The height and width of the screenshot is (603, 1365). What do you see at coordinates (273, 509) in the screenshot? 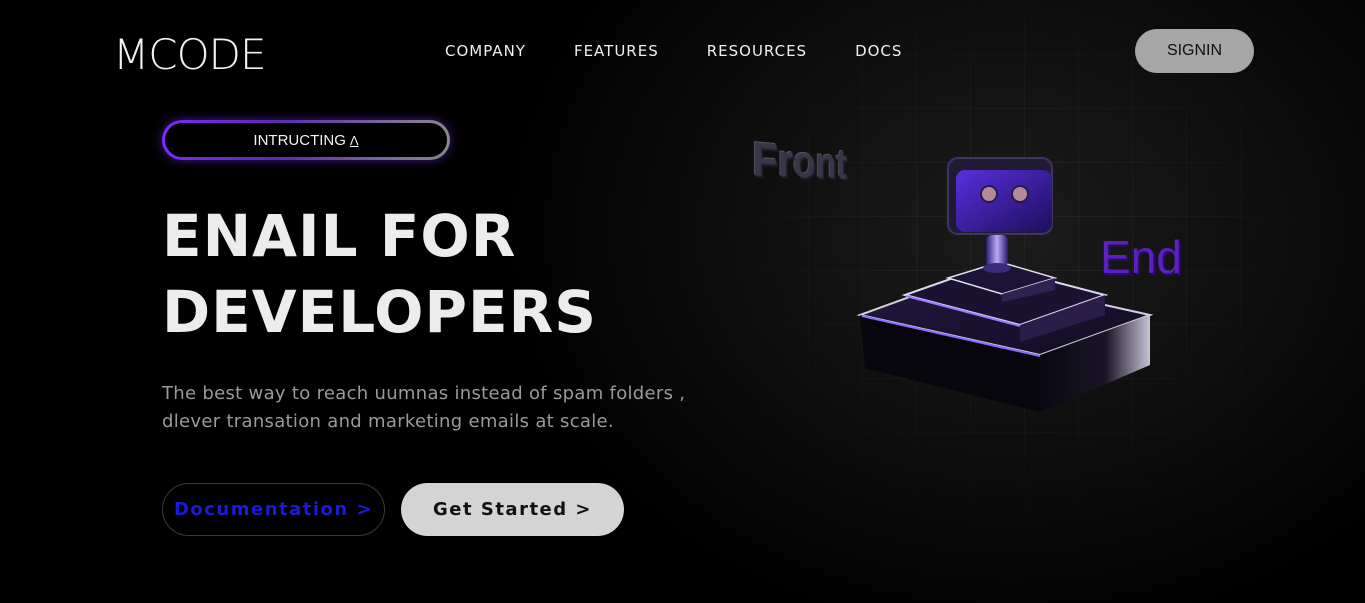
I see `documentation-button: Documentation >` at bounding box center [273, 509].